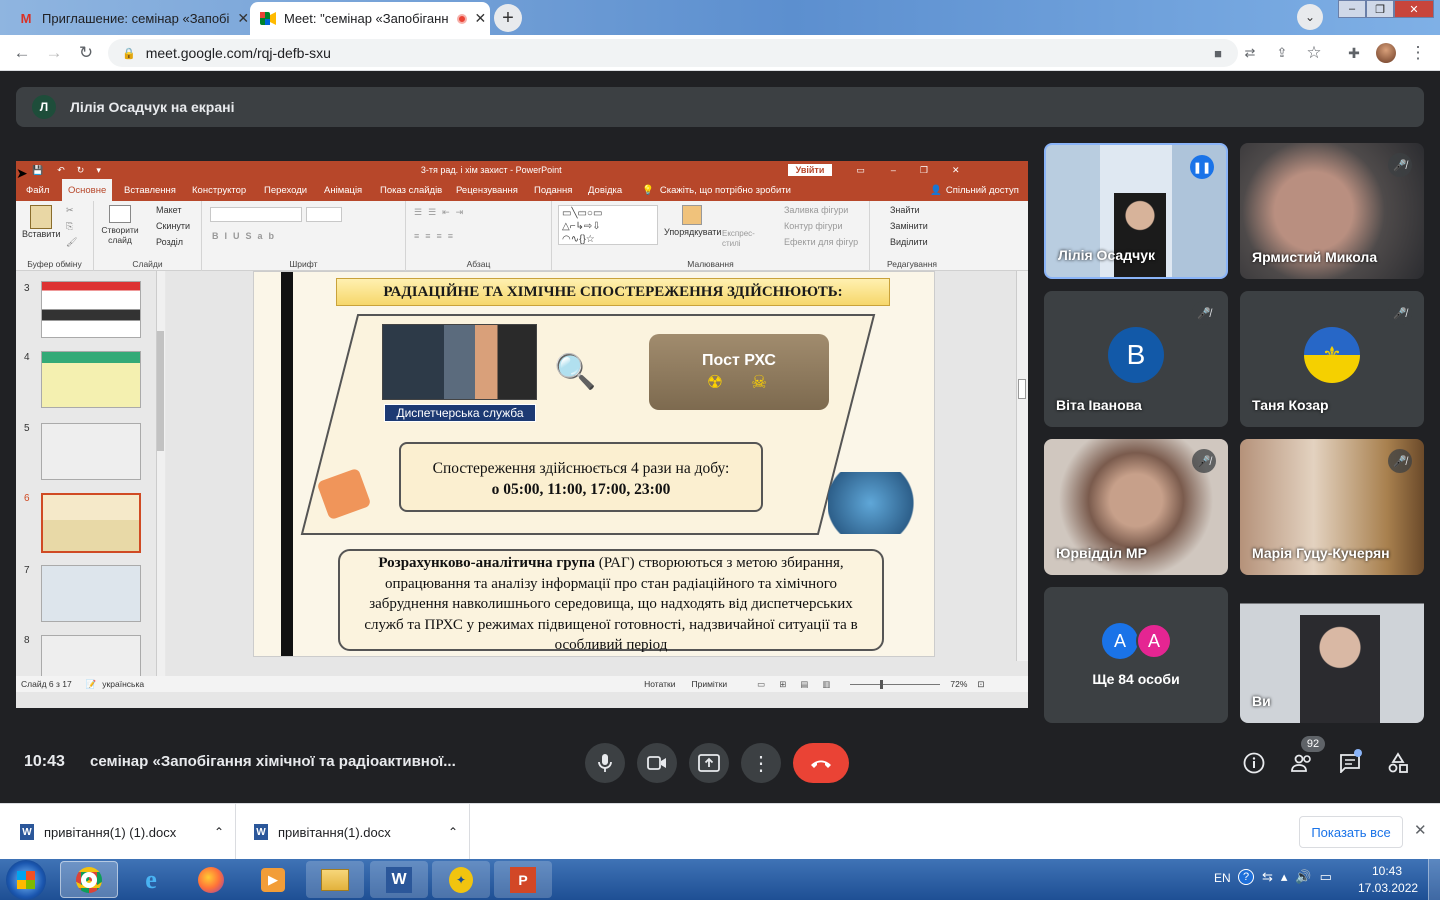  Describe the element at coordinates (71, 242) in the screenshot. I see `format-painter-icon: 🖌` at that location.